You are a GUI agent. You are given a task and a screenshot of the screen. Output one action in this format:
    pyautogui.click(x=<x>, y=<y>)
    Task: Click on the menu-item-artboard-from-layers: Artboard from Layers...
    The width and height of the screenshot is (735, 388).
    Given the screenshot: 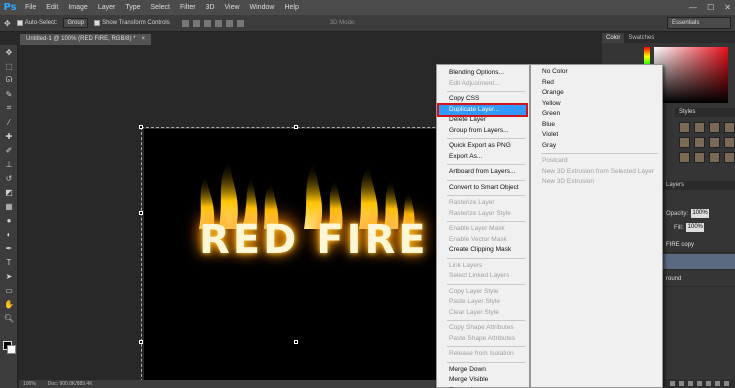 What is the action you would take?
    pyautogui.click(x=483, y=172)
    